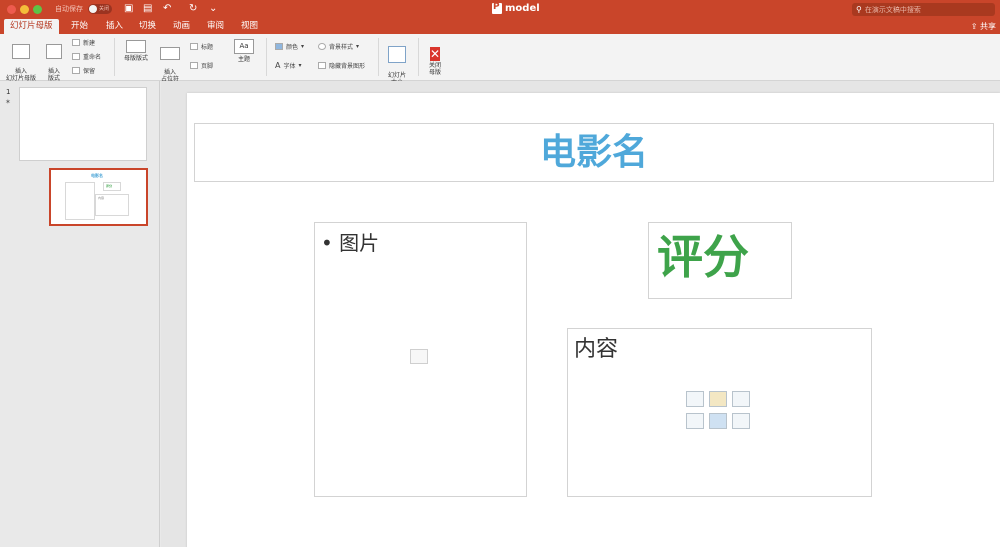 Image resolution: width=1000 pixels, height=547 pixels. I want to click on insert-layout-button: 插入 版式, so click(54, 59).